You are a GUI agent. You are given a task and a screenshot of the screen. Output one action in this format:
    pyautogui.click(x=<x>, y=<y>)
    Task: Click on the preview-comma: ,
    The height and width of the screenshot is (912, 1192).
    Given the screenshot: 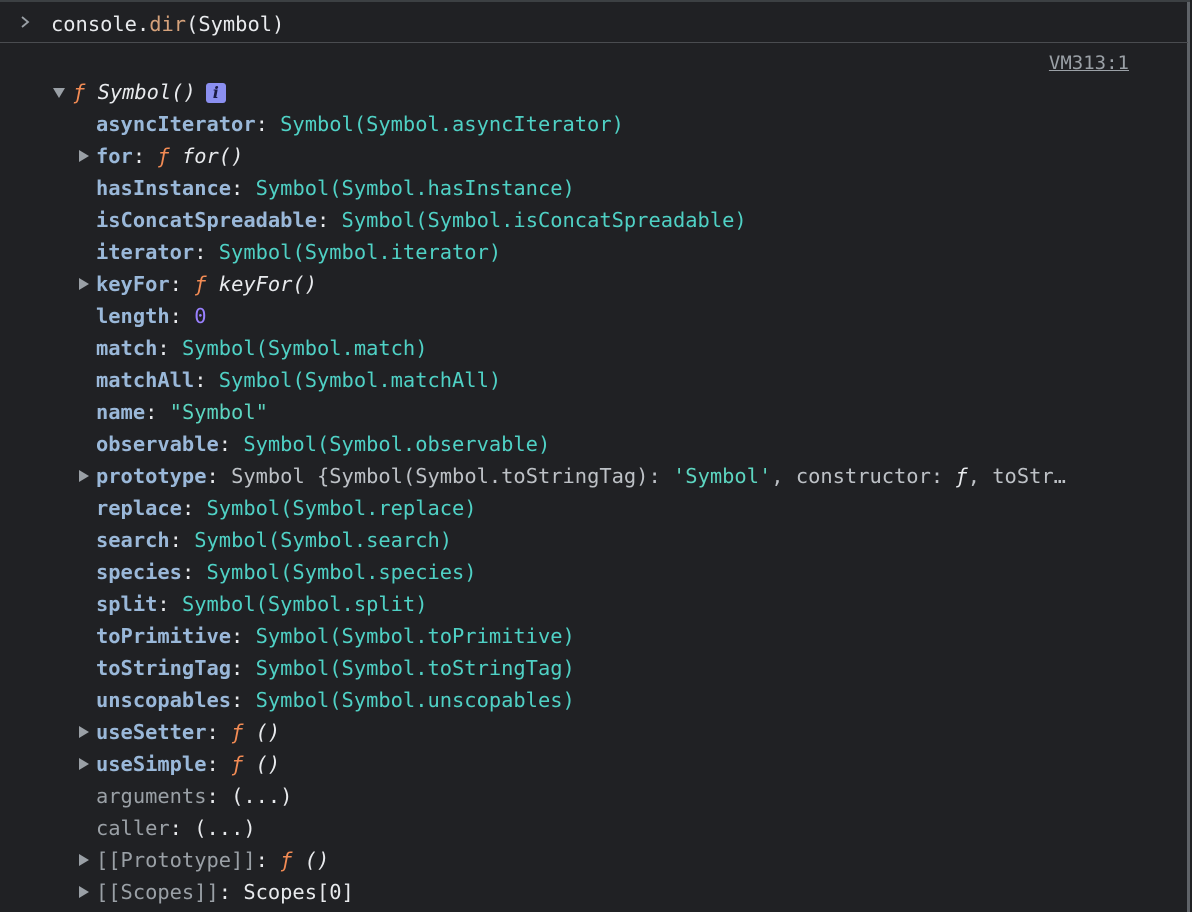 What is the action you would take?
    pyautogui.click(x=783, y=476)
    